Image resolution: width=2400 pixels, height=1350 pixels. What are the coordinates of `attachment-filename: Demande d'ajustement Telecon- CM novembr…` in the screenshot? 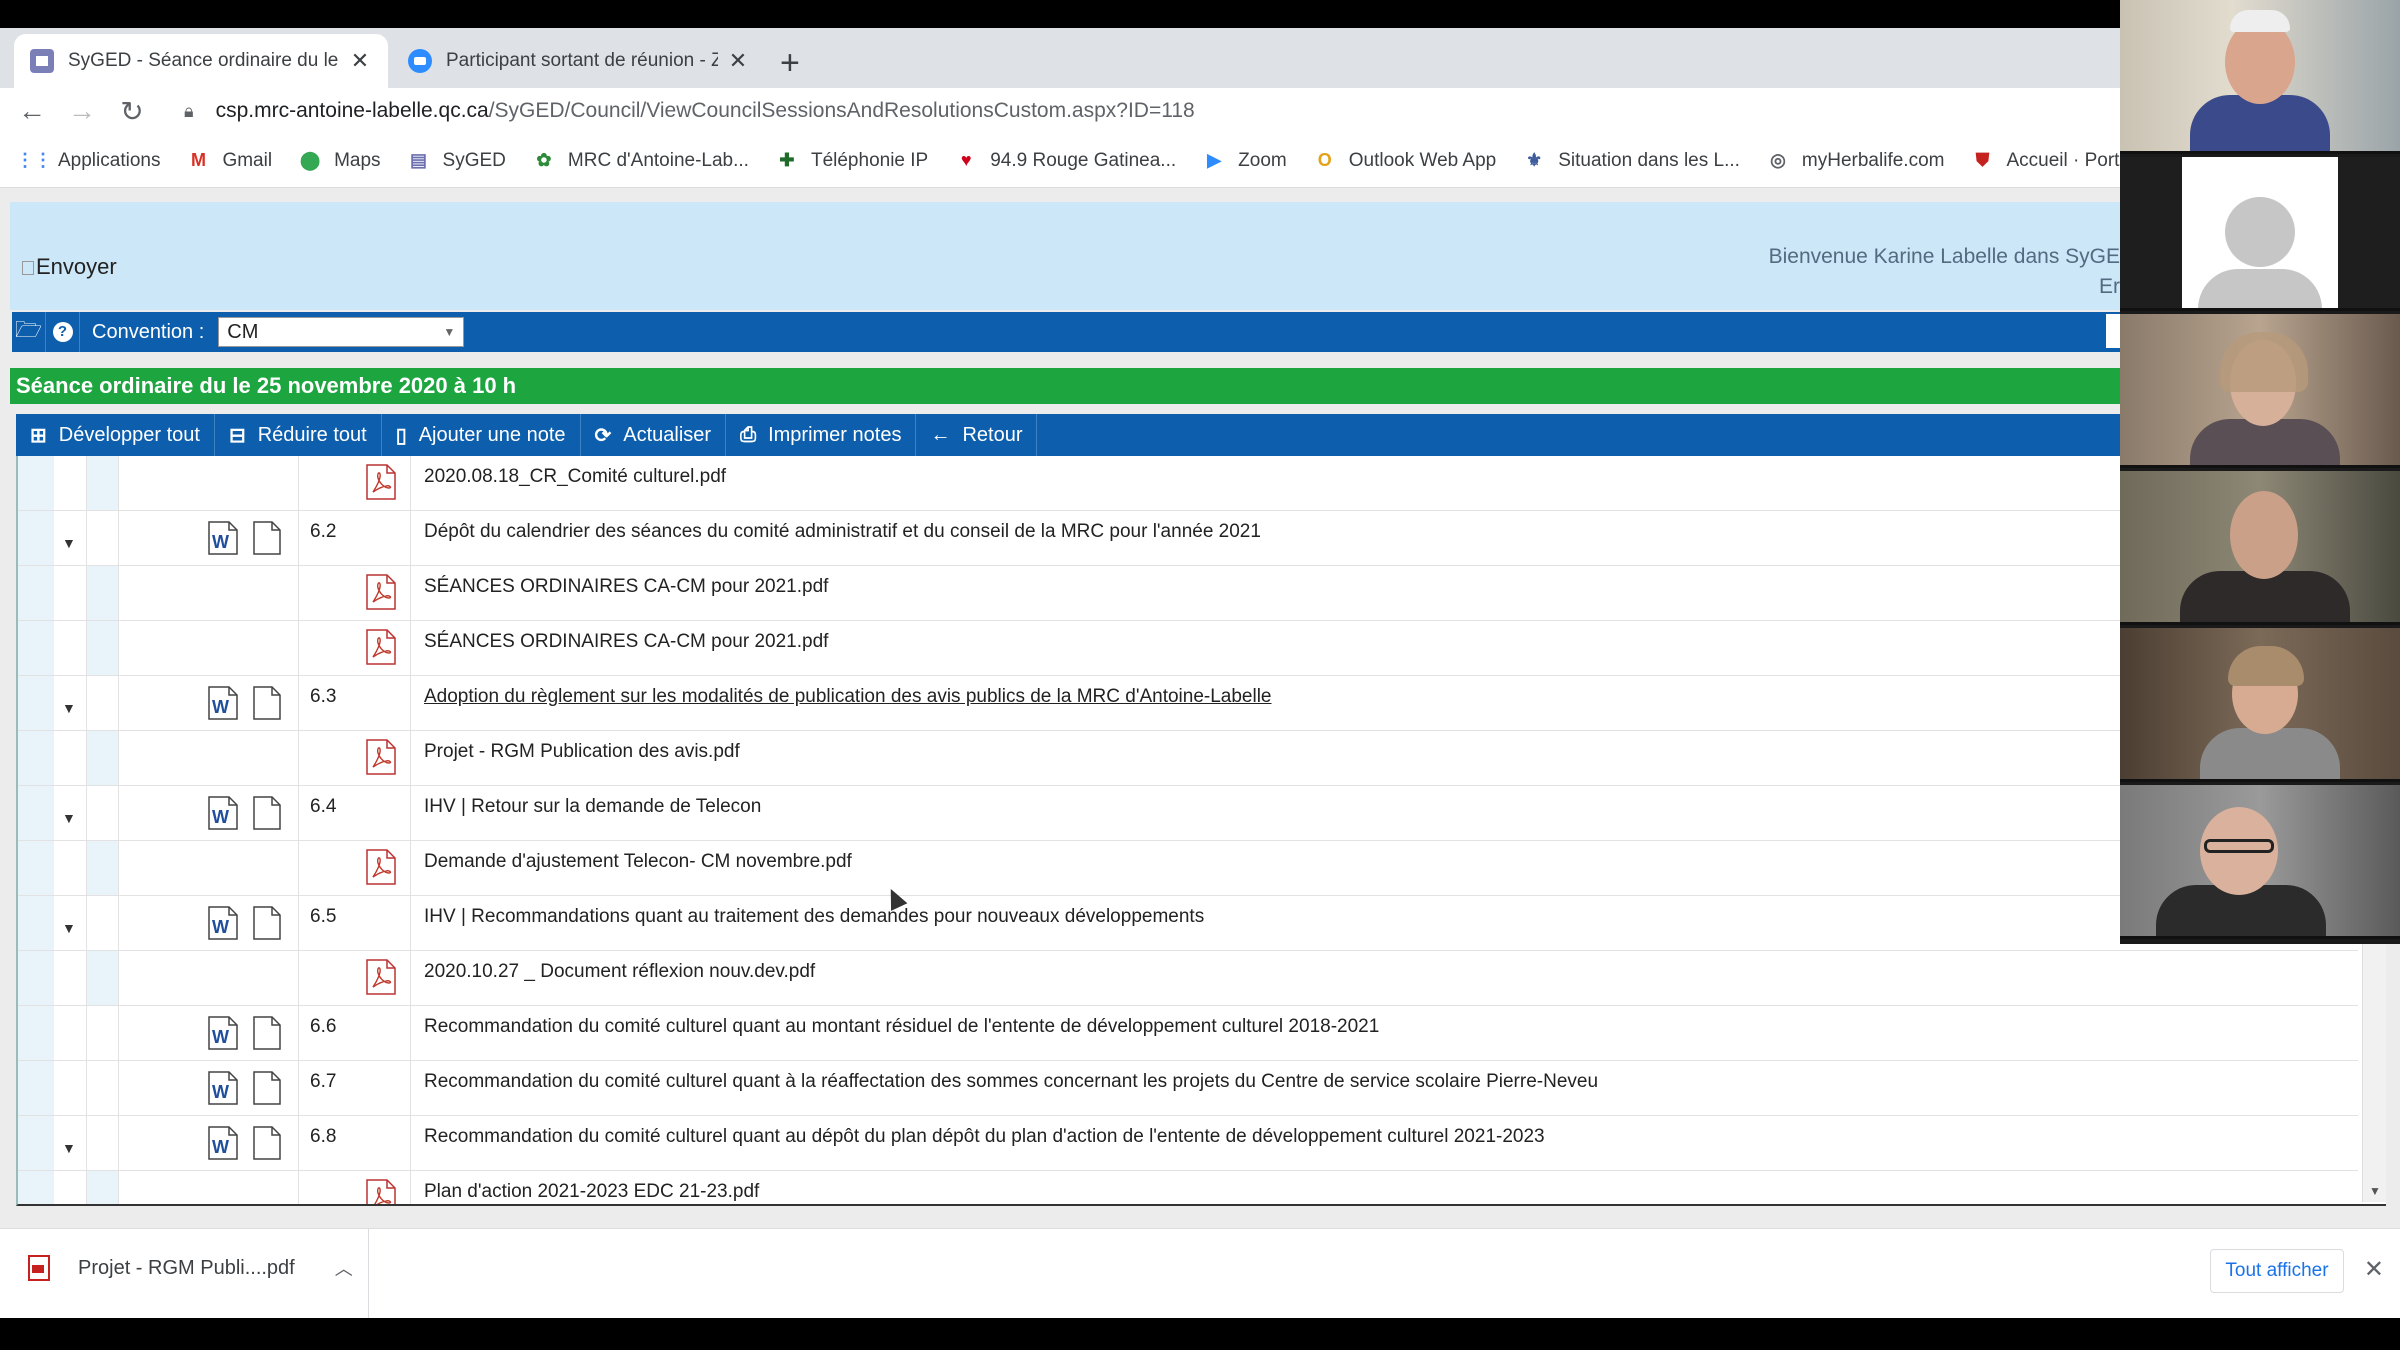 It's located at (638, 862).